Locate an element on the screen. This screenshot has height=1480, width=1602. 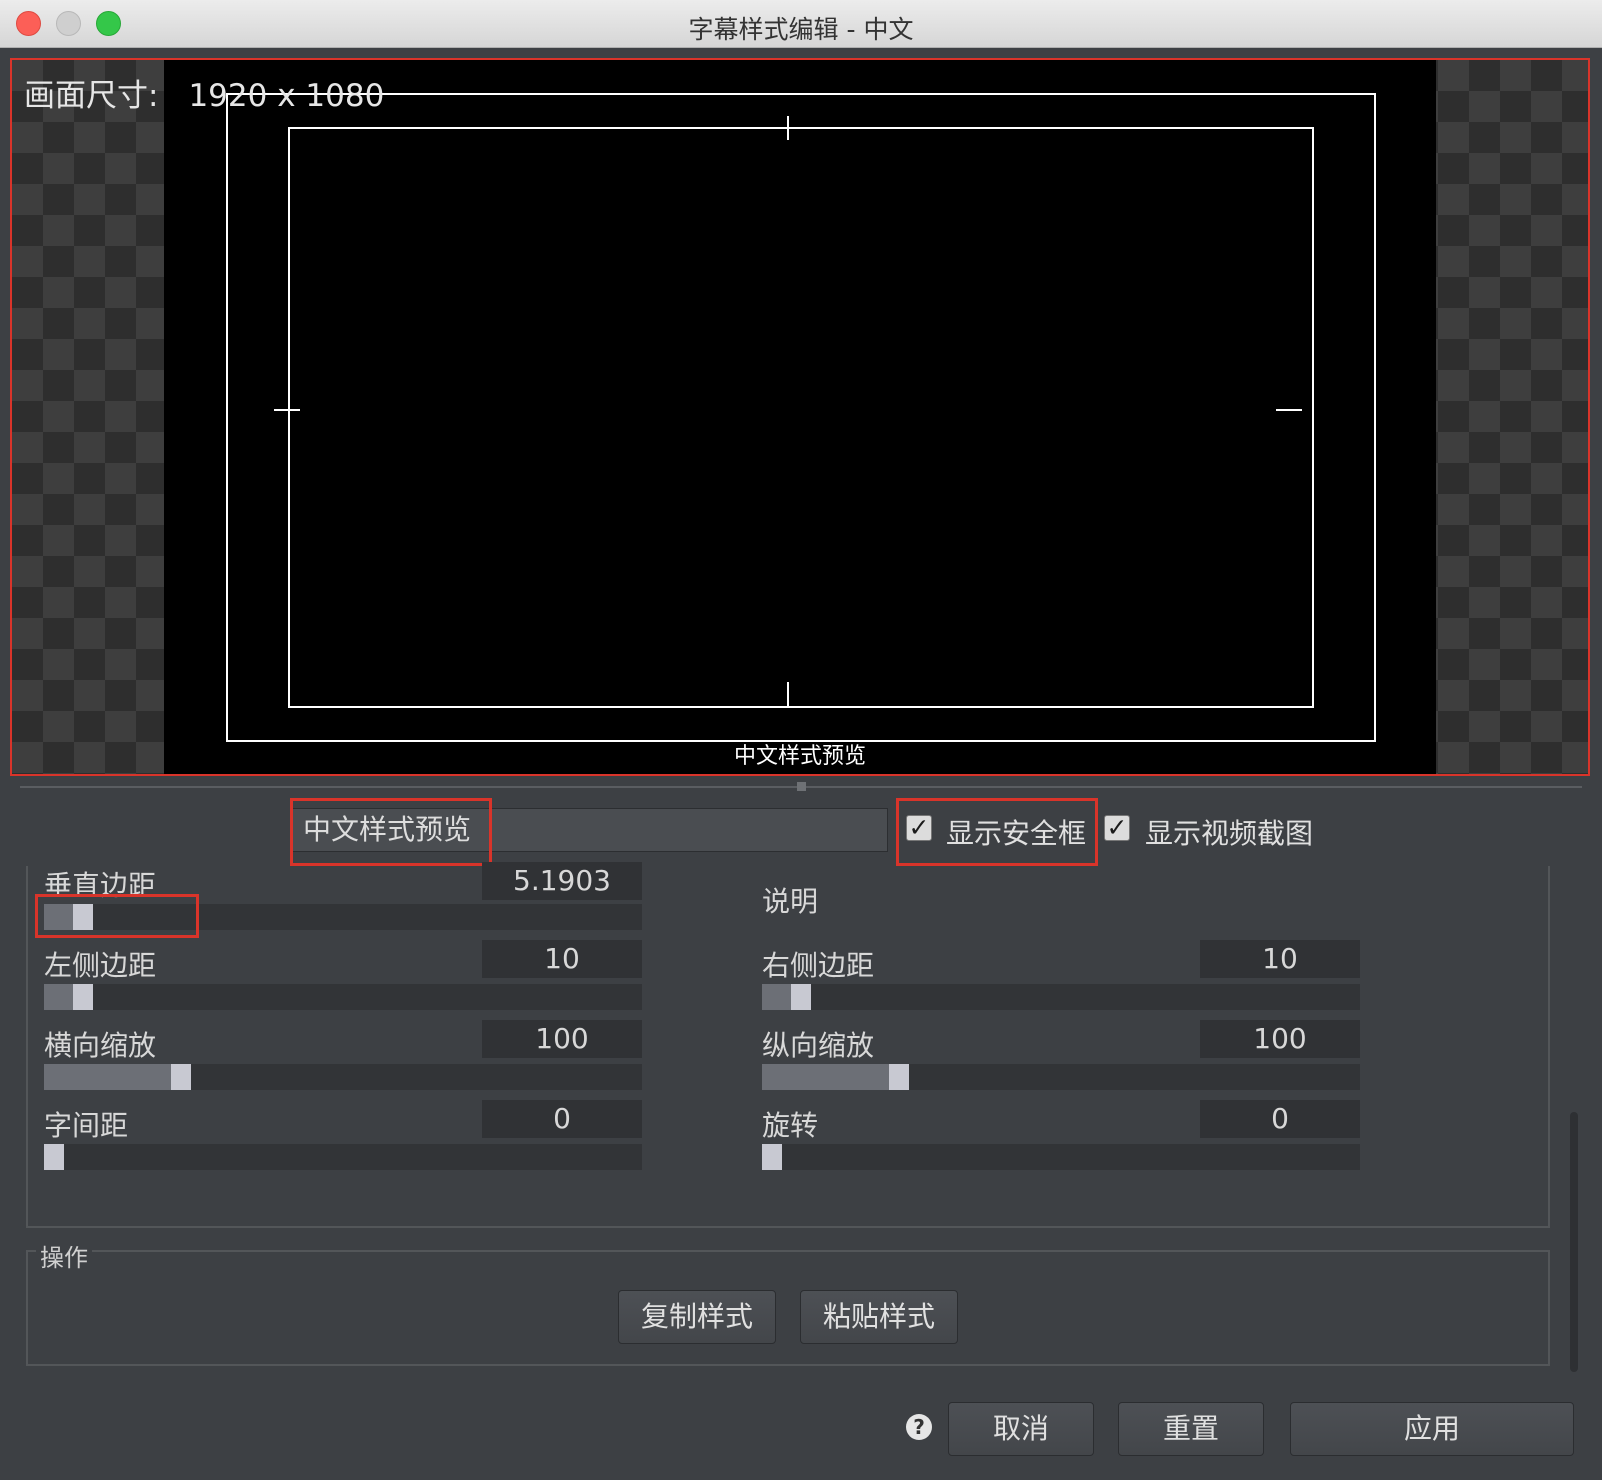
subtitle-preview-caption: 中文样式预览 is located at coordinates (799, 756).